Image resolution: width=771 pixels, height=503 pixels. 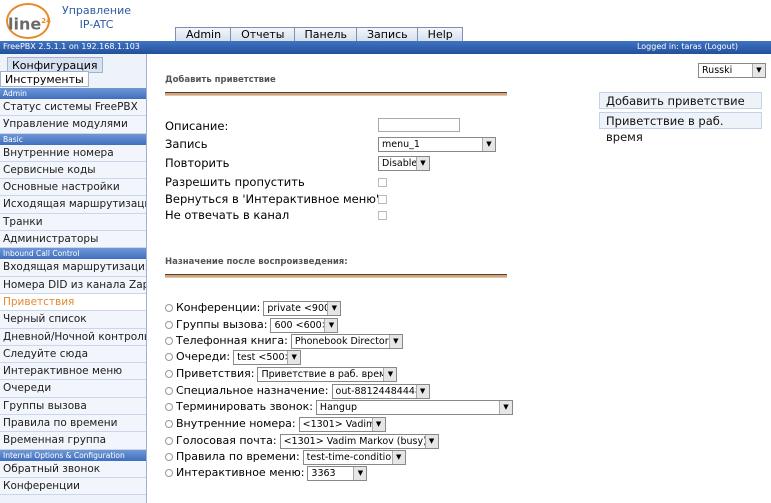 What do you see at coordinates (437, 144) in the screenshot?
I see `record-select: menu_1 ▼` at bounding box center [437, 144].